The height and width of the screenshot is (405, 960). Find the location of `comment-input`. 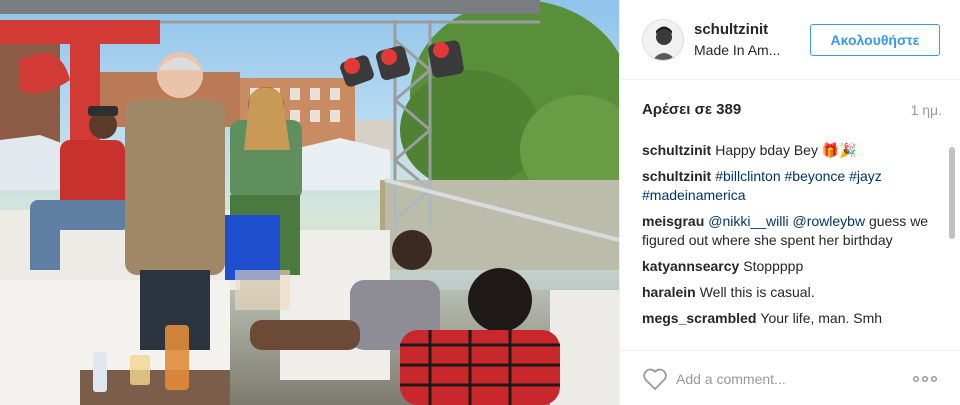

comment-input is located at coordinates (786, 379).